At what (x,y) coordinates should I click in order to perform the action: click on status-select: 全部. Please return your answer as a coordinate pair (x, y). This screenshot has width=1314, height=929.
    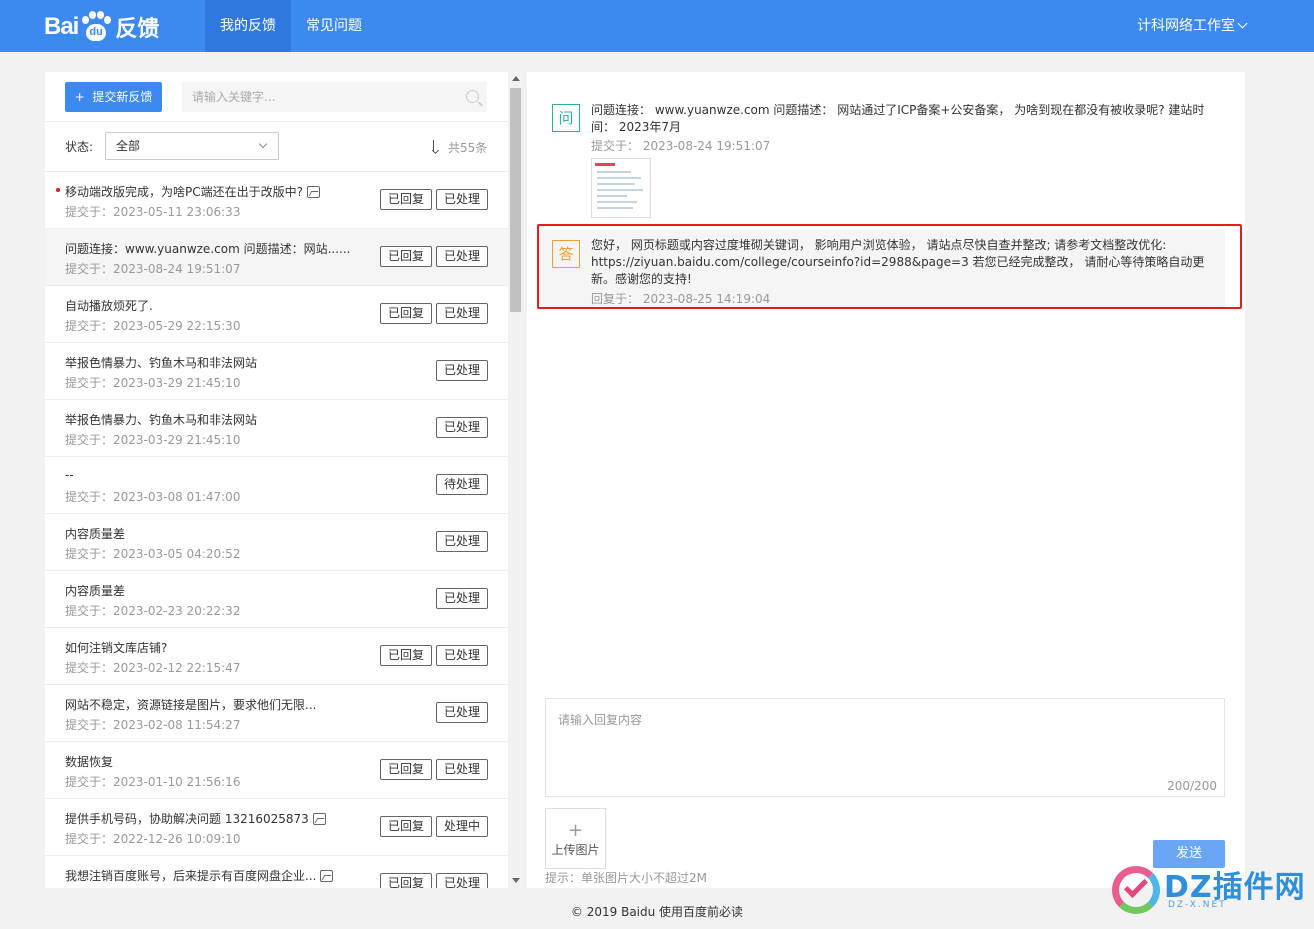
    Looking at the image, I should click on (192, 146).